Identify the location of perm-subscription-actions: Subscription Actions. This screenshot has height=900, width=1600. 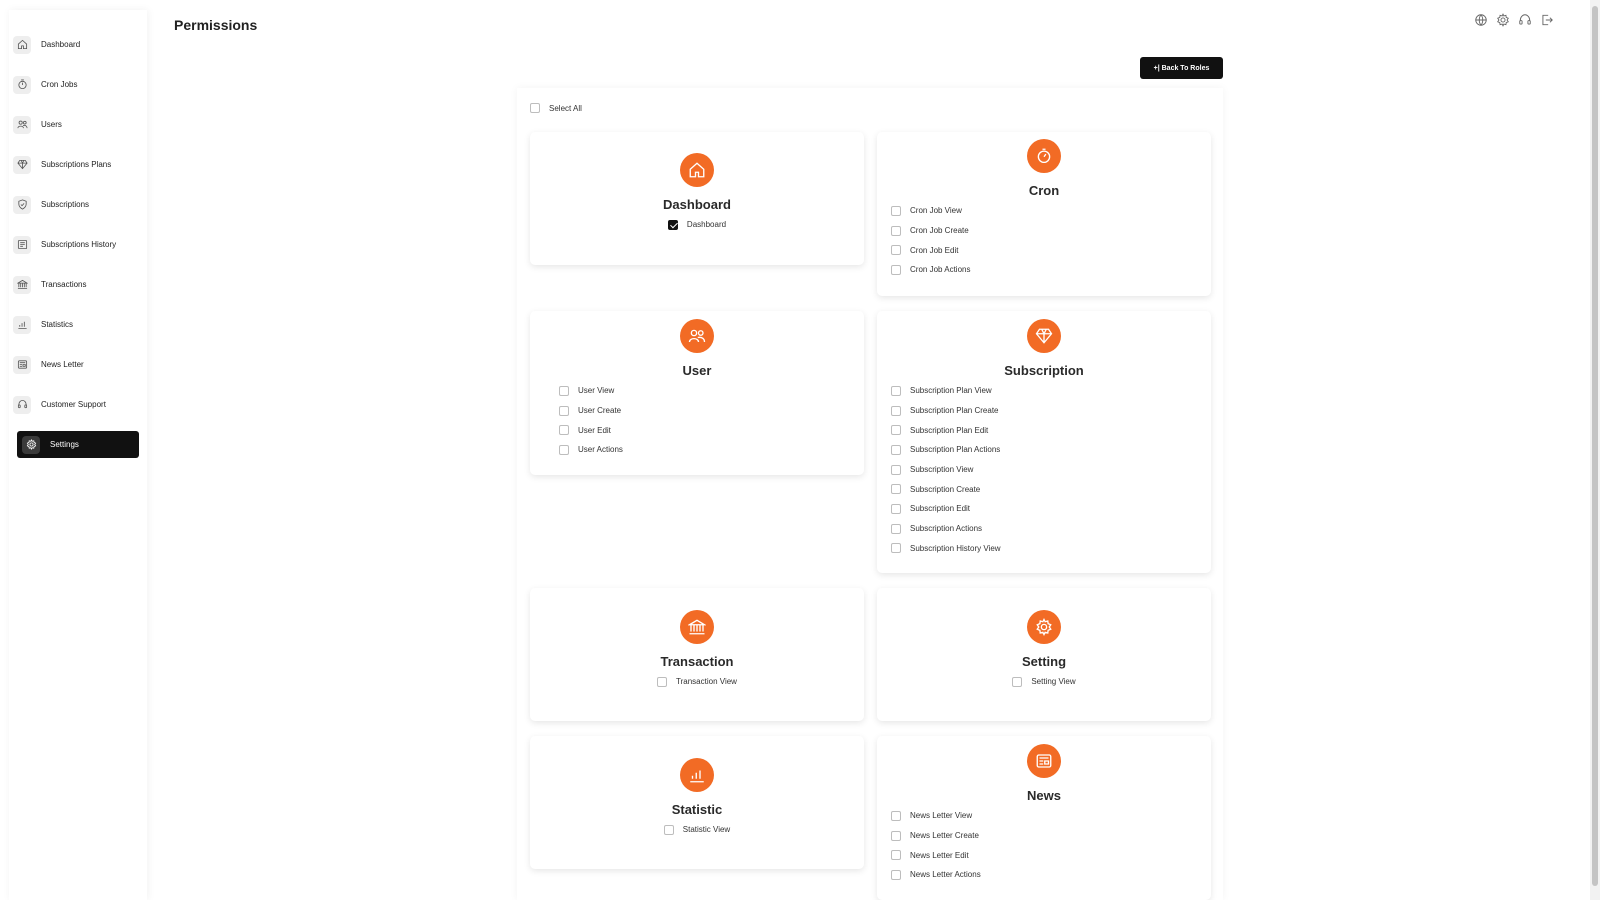
(1044, 529).